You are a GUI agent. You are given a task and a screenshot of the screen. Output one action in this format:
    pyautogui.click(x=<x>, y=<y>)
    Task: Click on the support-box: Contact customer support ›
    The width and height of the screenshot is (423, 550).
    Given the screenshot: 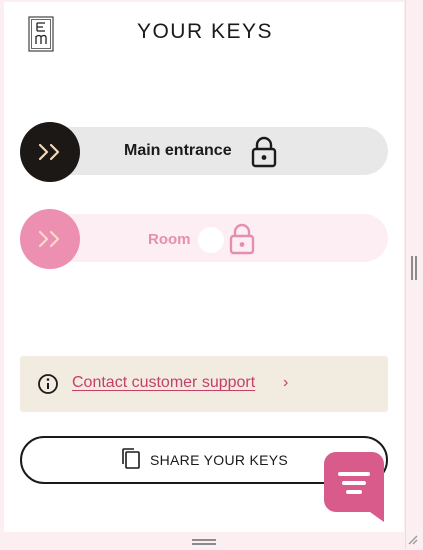 What is the action you would take?
    pyautogui.click(x=204, y=384)
    